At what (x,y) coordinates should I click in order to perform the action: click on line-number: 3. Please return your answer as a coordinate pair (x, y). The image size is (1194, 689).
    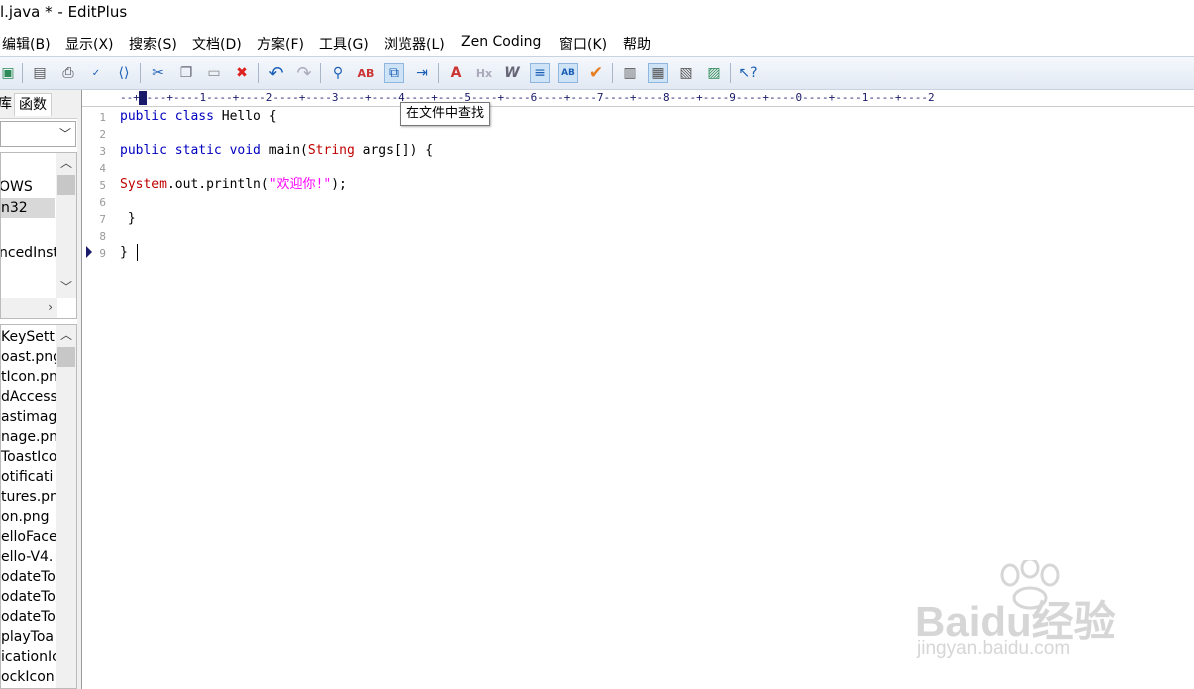
    Looking at the image, I should click on (102, 151).